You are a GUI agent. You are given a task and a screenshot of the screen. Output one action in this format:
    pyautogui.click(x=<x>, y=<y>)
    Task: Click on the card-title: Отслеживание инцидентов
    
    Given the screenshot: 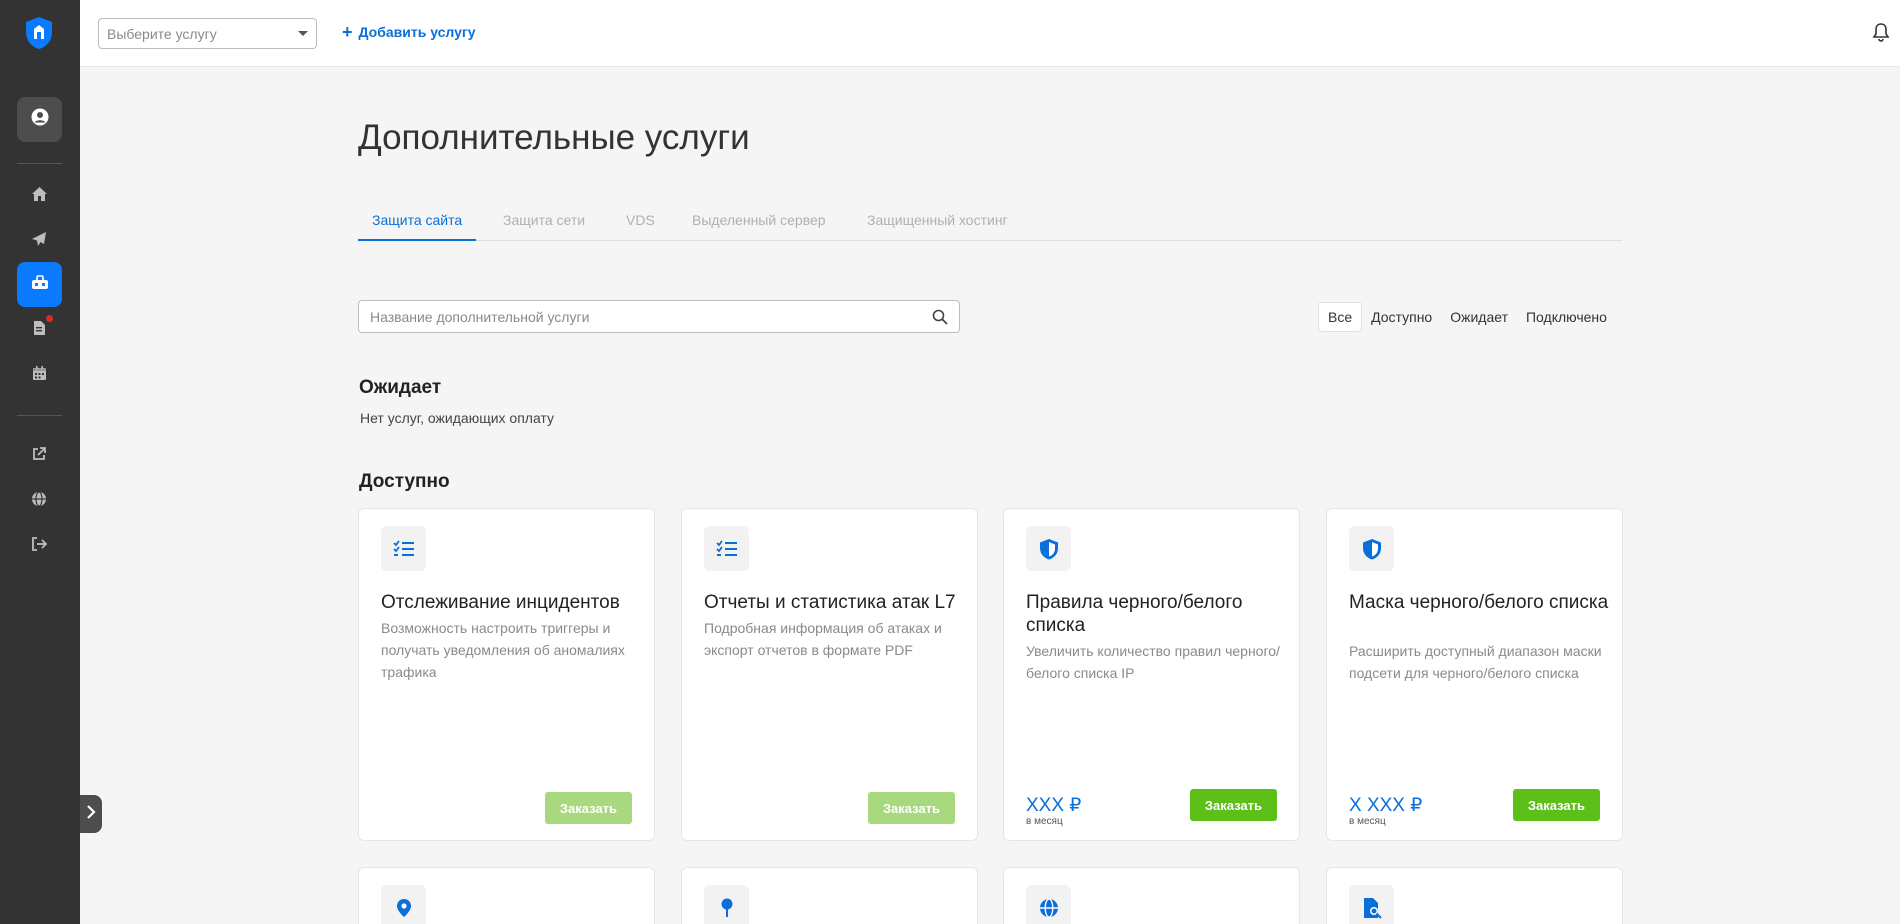 What is the action you would take?
    pyautogui.click(x=500, y=602)
    